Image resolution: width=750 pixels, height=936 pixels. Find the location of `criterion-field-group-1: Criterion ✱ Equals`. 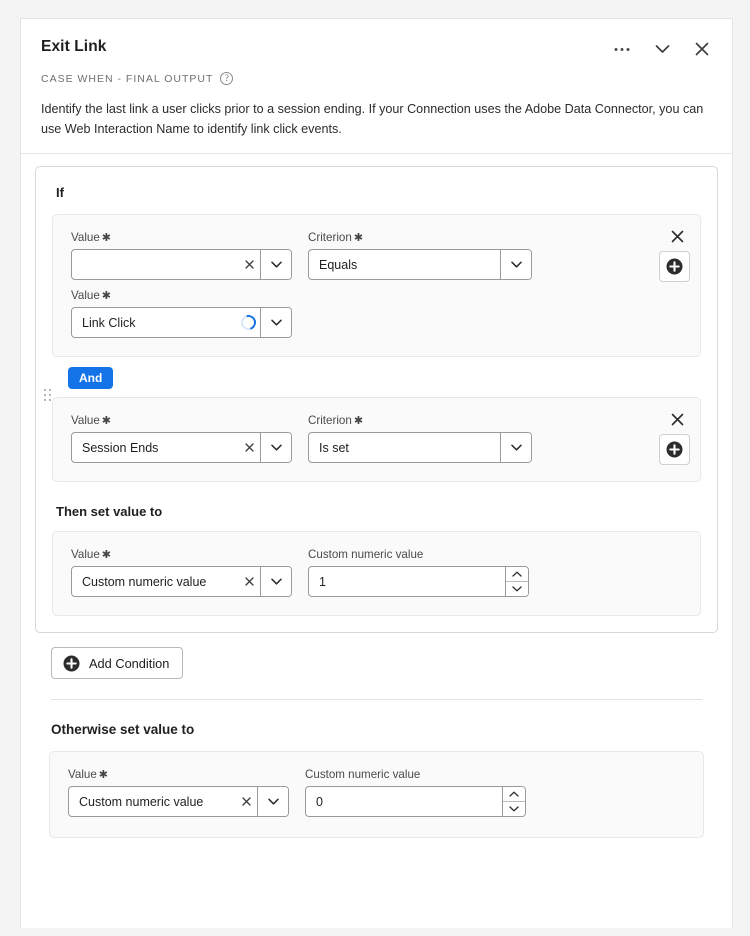

criterion-field-group-1: Criterion ✱ Equals is located at coordinates (420, 255).